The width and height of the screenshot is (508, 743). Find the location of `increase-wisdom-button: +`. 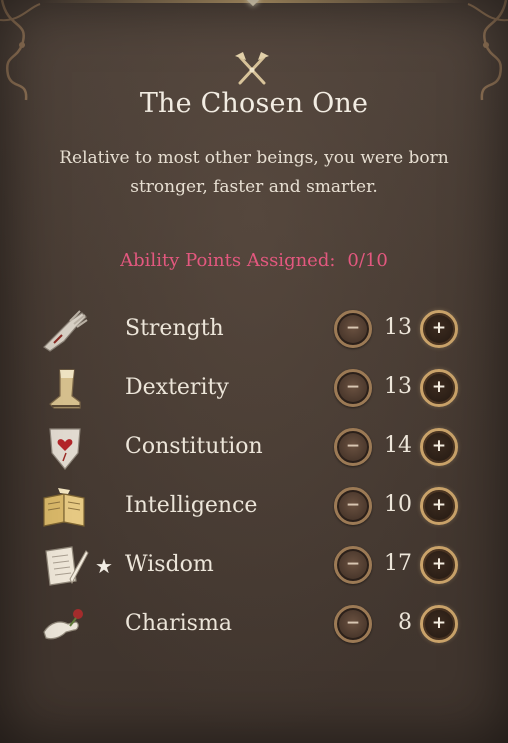

increase-wisdom-button: + is located at coordinates (439, 565).